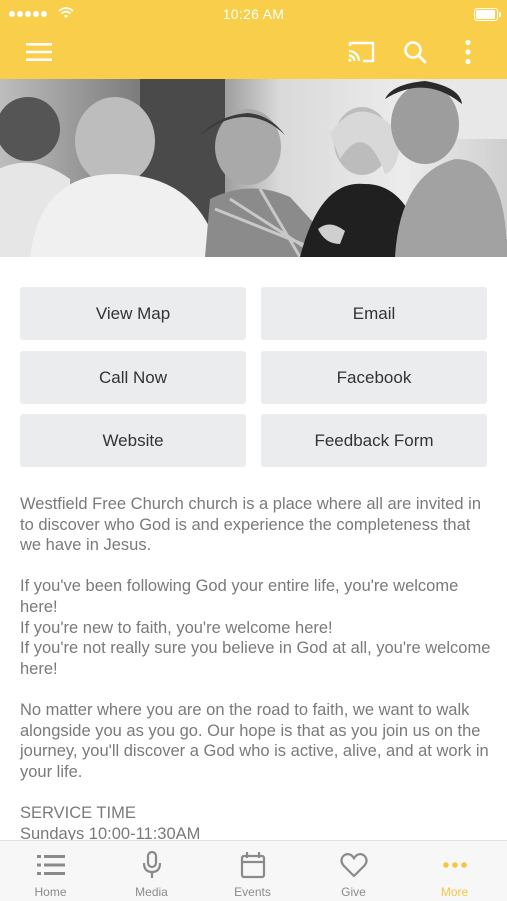 The width and height of the screenshot is (507, 901). What do you see at coordinates (487, 14) in the screenshot?
I see `battery-icon` at bounding box center [487, 14].